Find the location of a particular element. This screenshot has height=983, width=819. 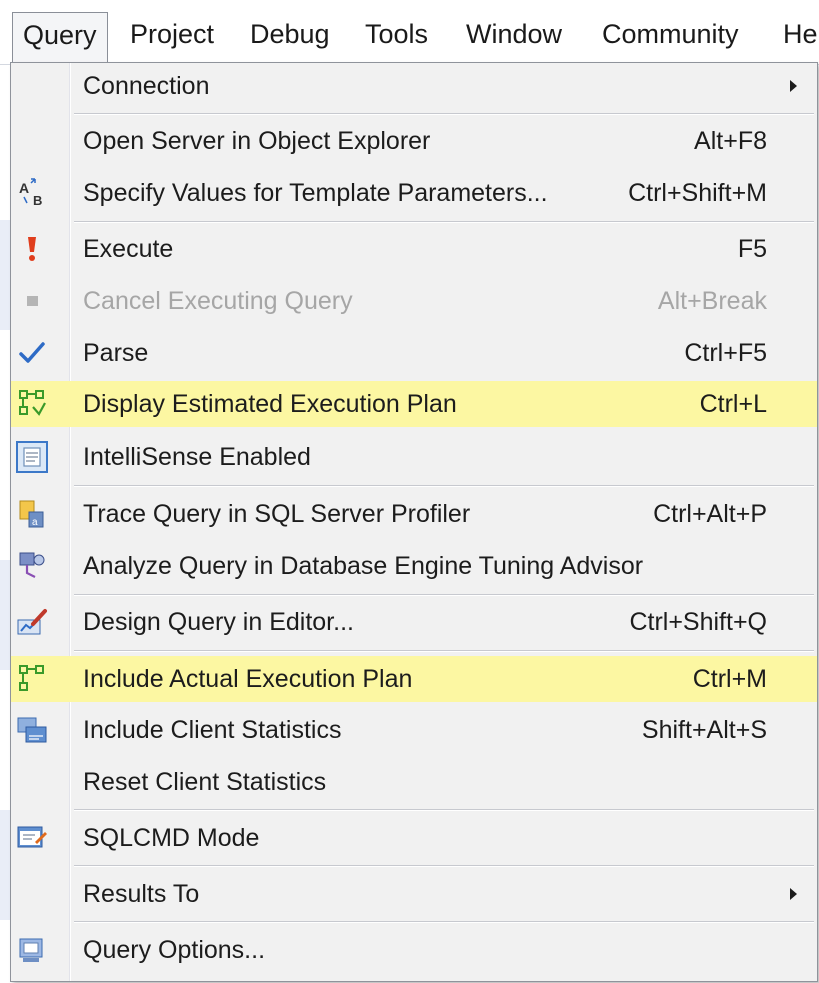

menu-item-label: Trace Query in SQL Server Profiler is located at coordinates (277, 514).